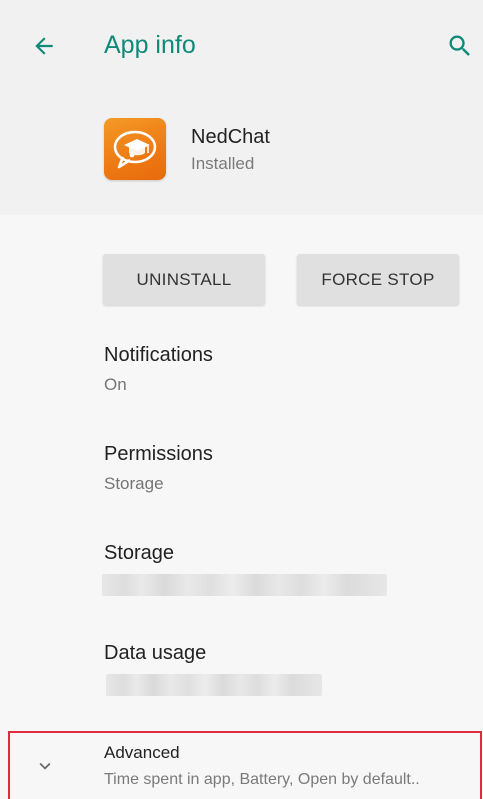 The height and width of the screenshot is (799, 483). Describe the element at coordinates (283, 568) in the screenshot. I see `storage-item: Storage` at that location.